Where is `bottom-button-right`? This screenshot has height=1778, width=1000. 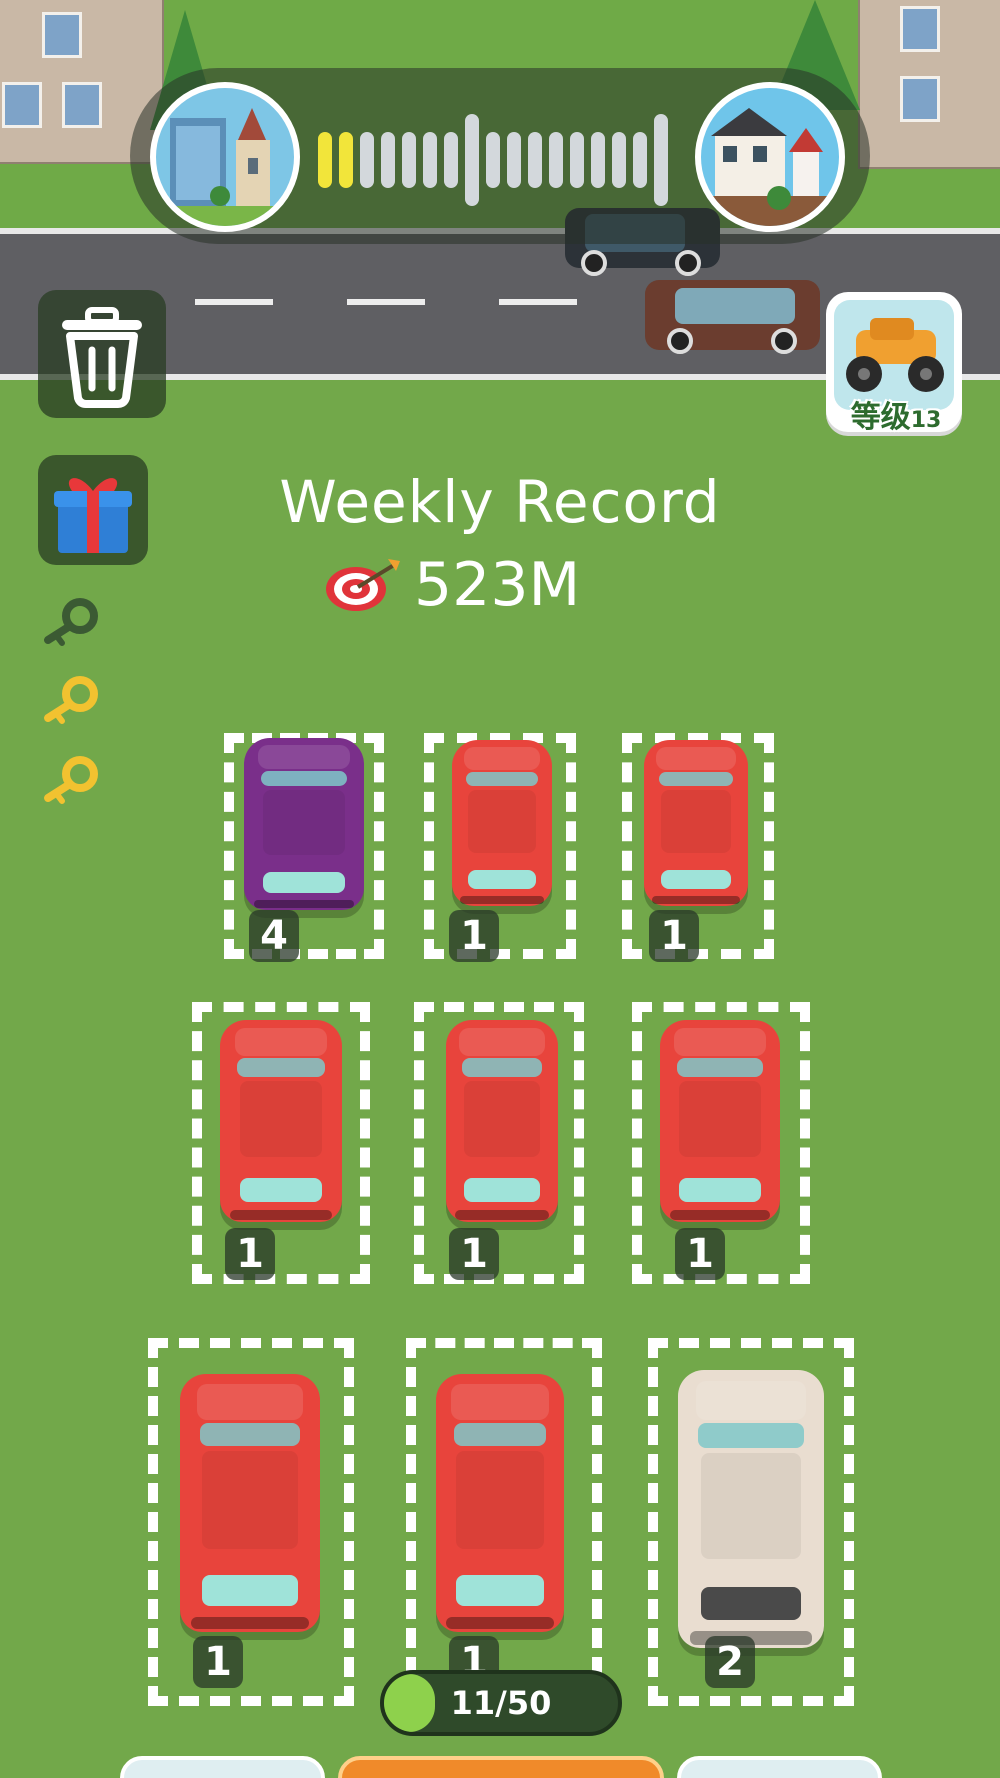 bottom-button-right is located at coordinates (779, 1767).